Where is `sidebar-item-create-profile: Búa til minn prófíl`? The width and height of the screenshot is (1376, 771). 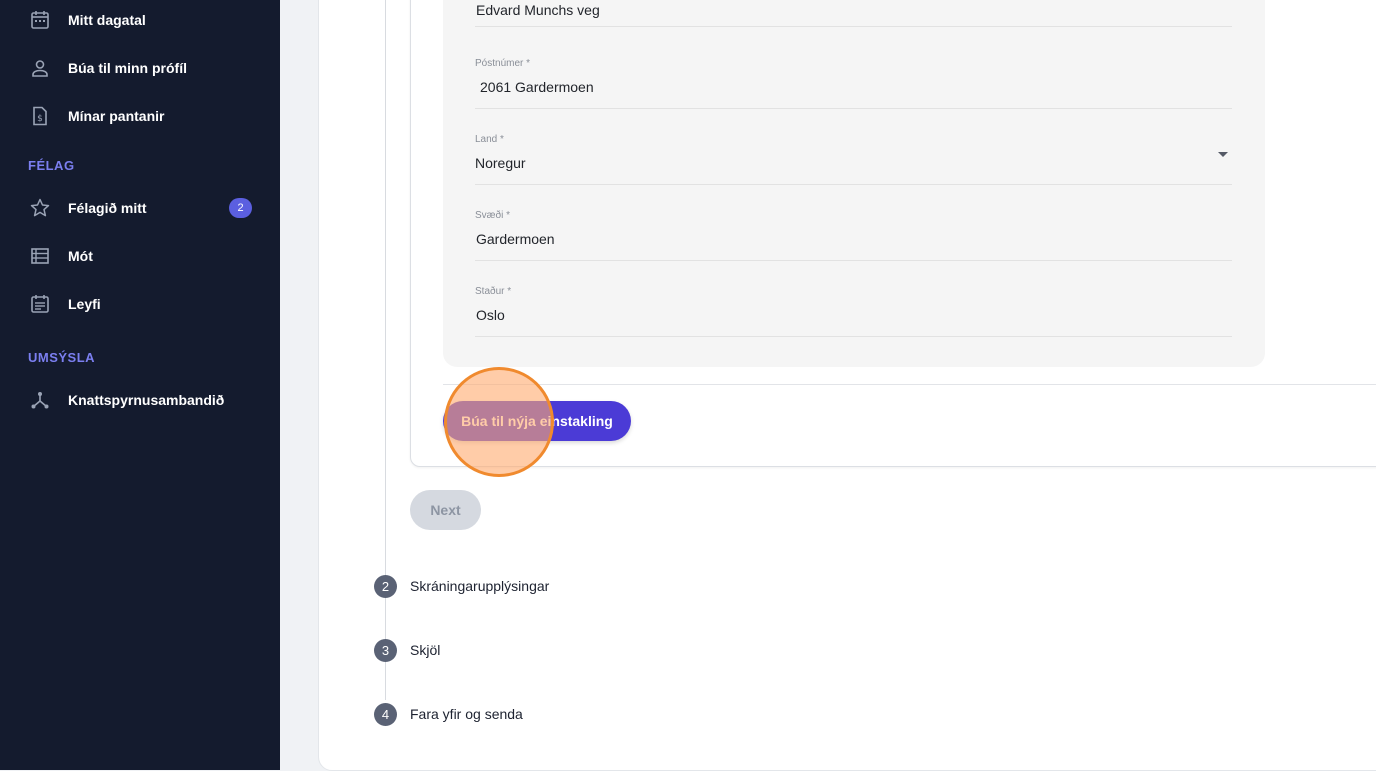
sidebar-item-create-profile: Búa til minn prófíl is located at coordinates (140, 68).